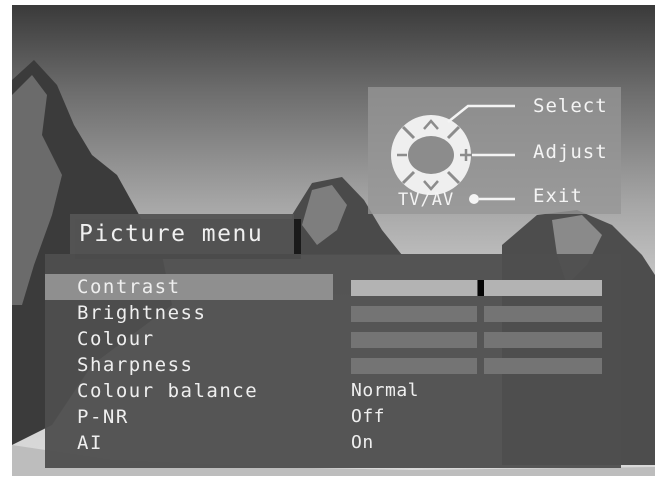 This screenshot has height=479, width=660. I want to click on sharpness-slider, so click(476, 366).